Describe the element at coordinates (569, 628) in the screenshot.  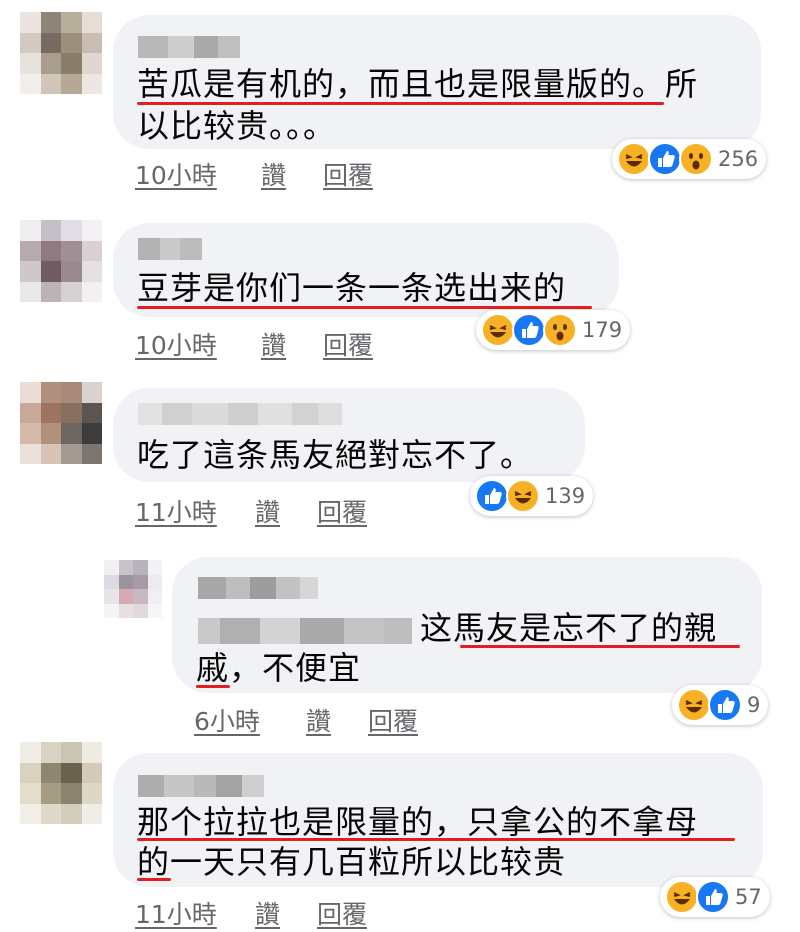
I see `comment-text-line: 这馬友是忘不了的親` at that location.